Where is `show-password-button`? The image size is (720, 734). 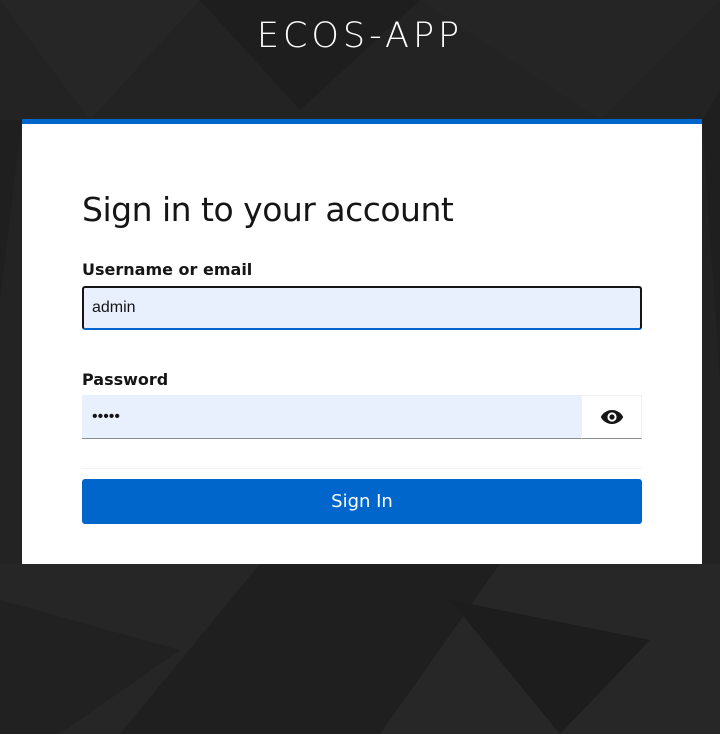 show-password-button is located at coordinates (611, 417).